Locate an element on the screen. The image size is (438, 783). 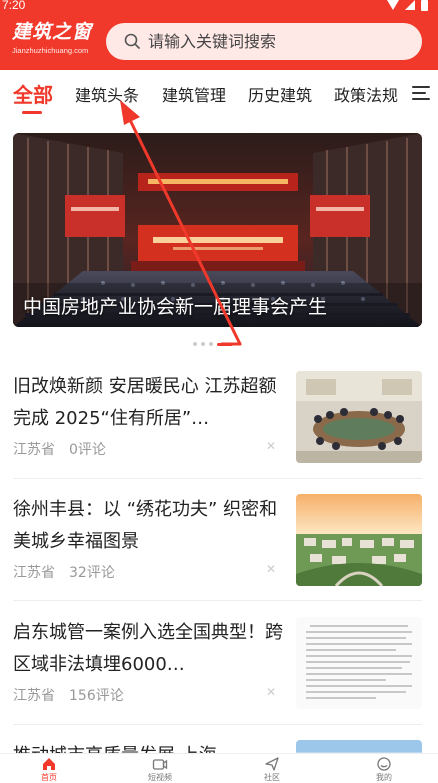
tab-historic: 历史建筑 is located at coordinates (280, 94).